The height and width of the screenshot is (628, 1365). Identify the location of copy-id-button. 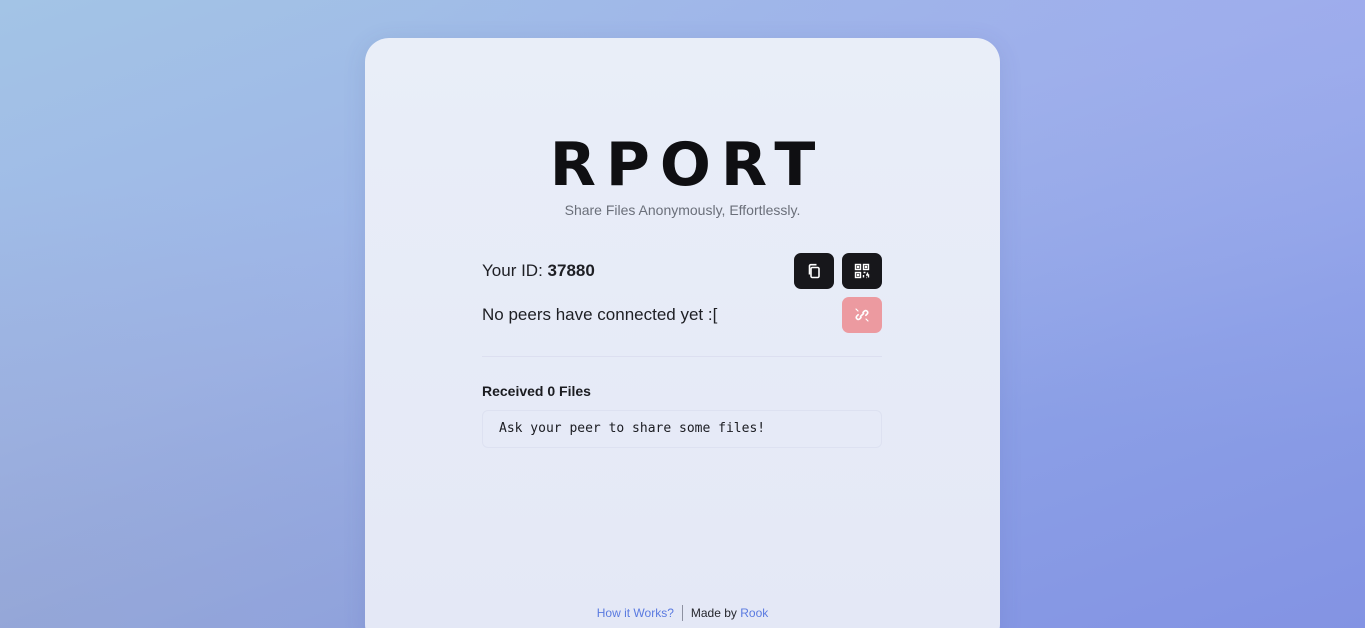
(814, 271).